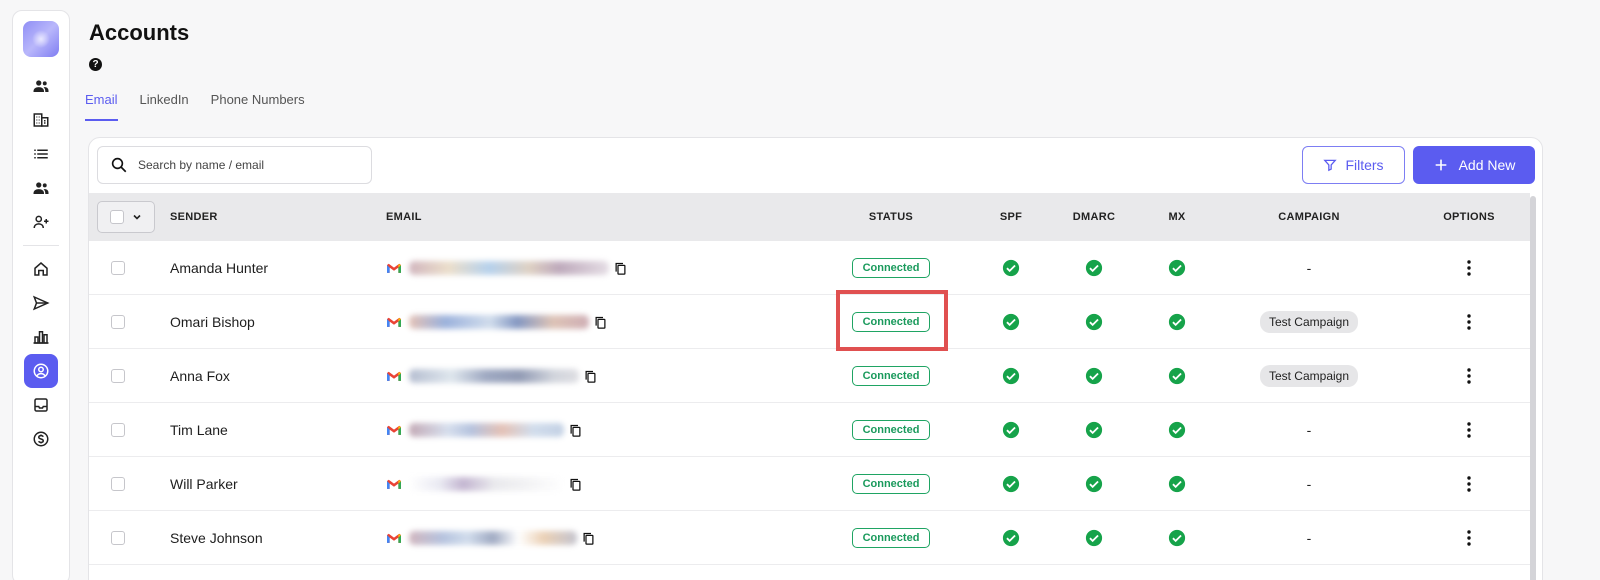 The image size is (1600, 580). I want to click on nav-add-user, so click(41, 222).